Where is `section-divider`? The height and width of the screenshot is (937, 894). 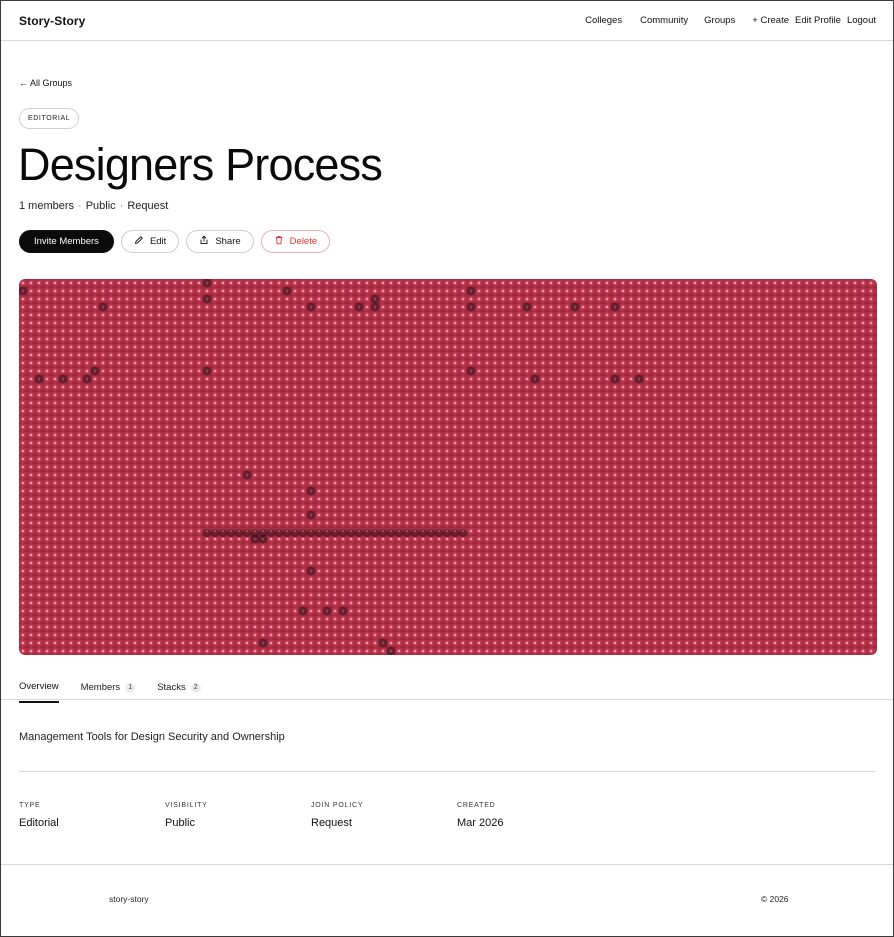
section-divider is located at coordinates (447, 771).